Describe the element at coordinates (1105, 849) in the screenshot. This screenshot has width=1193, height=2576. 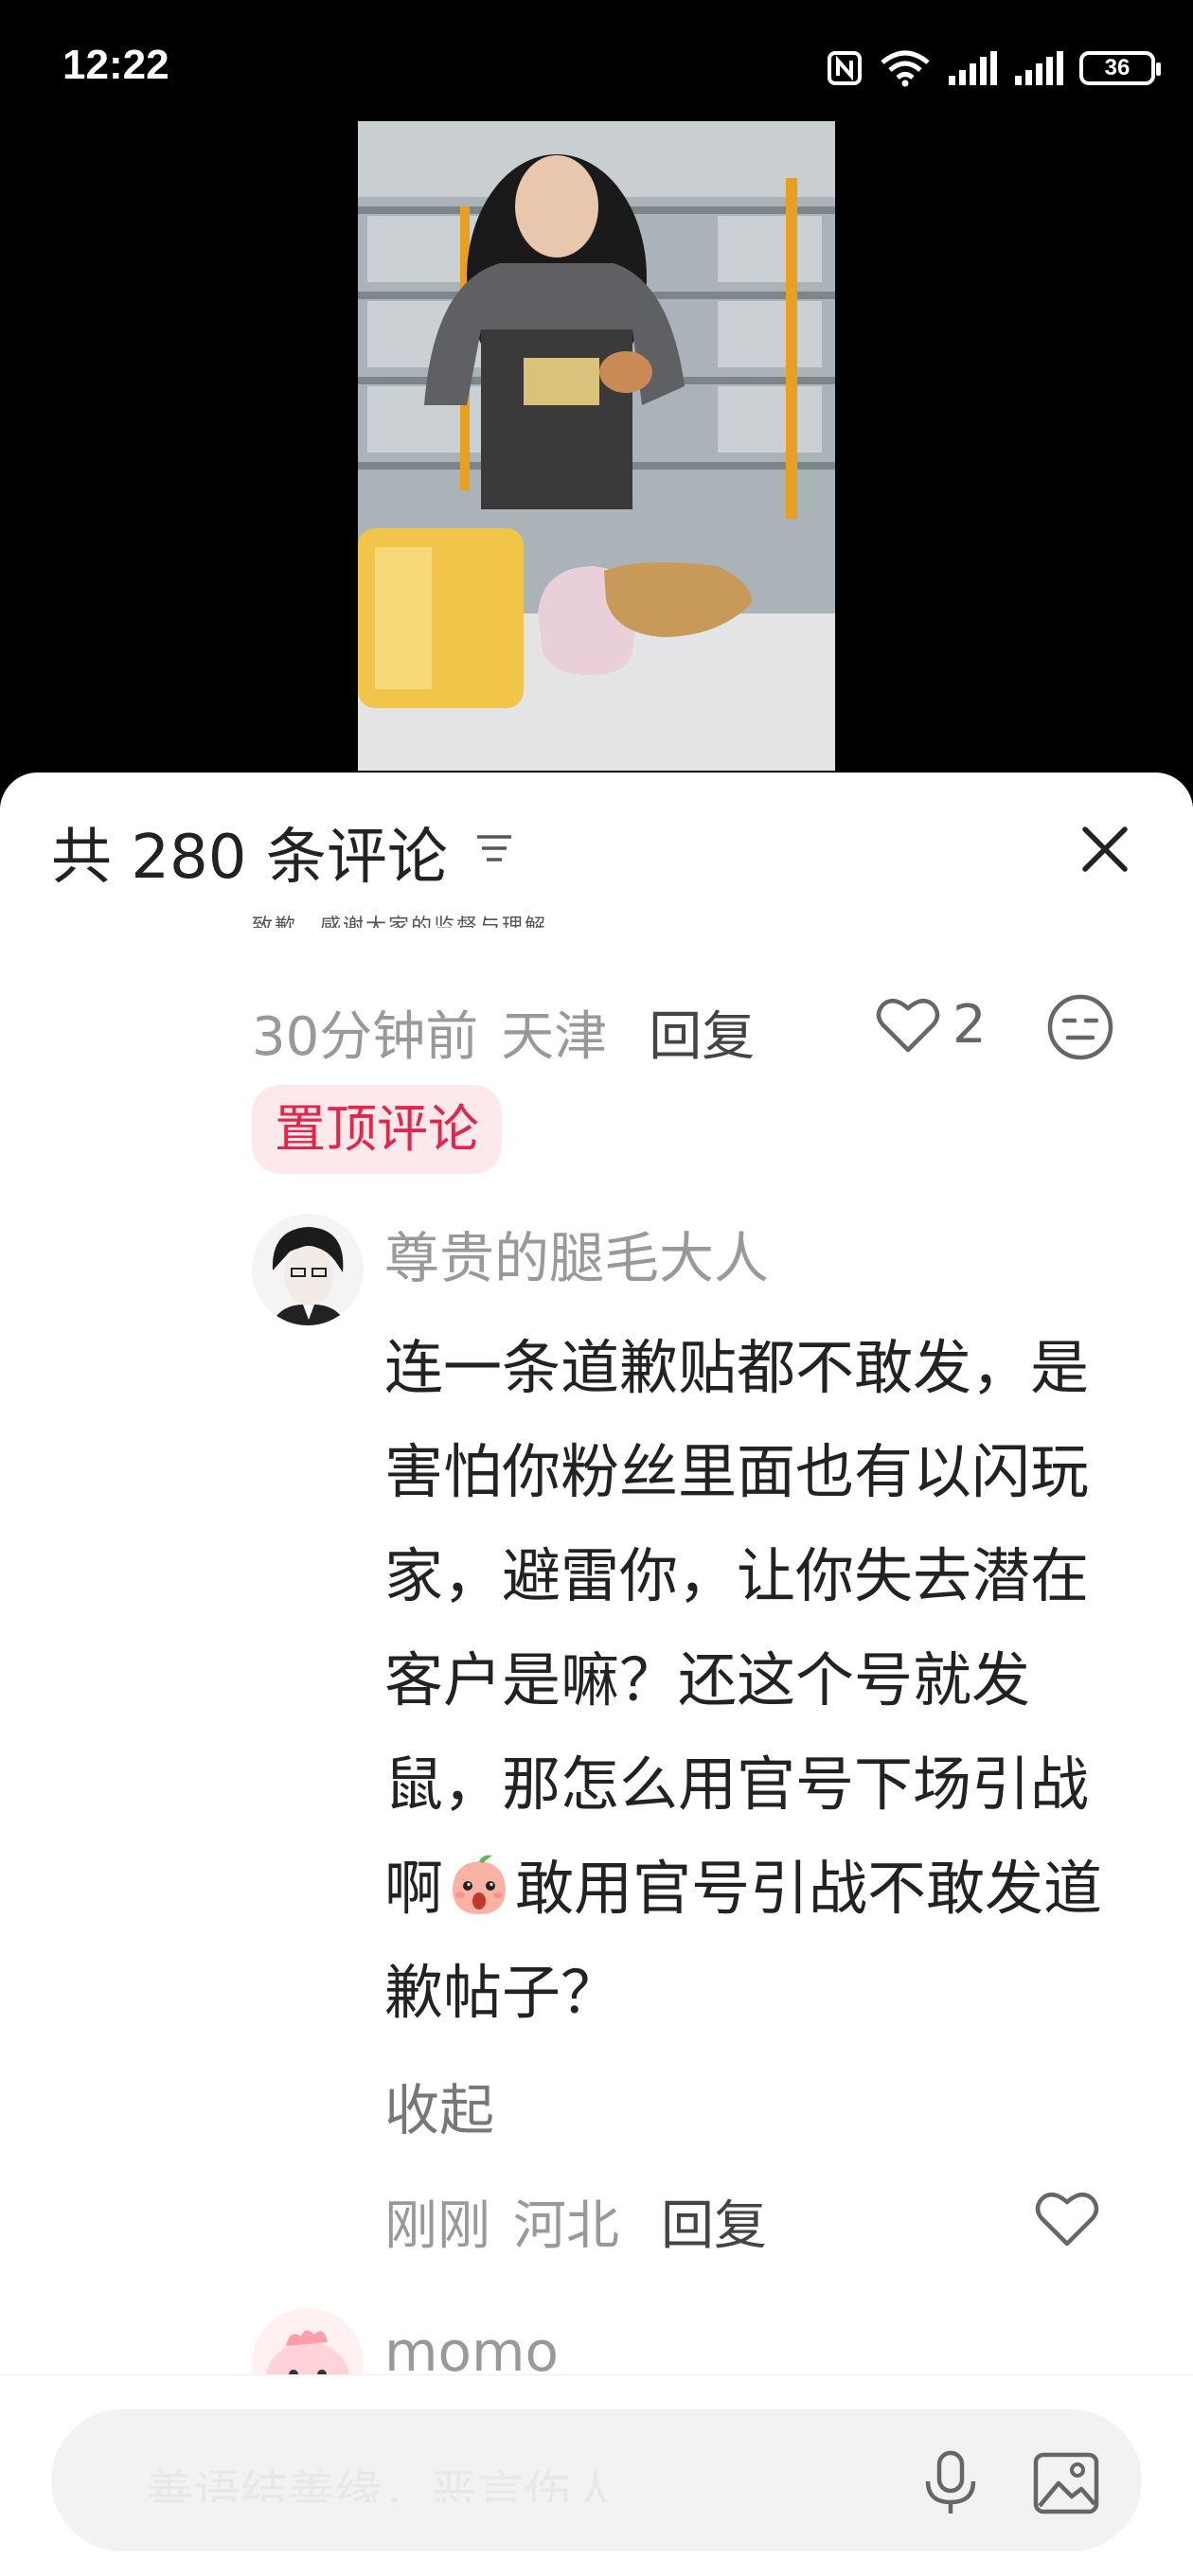
I see `close-icon` at that location.